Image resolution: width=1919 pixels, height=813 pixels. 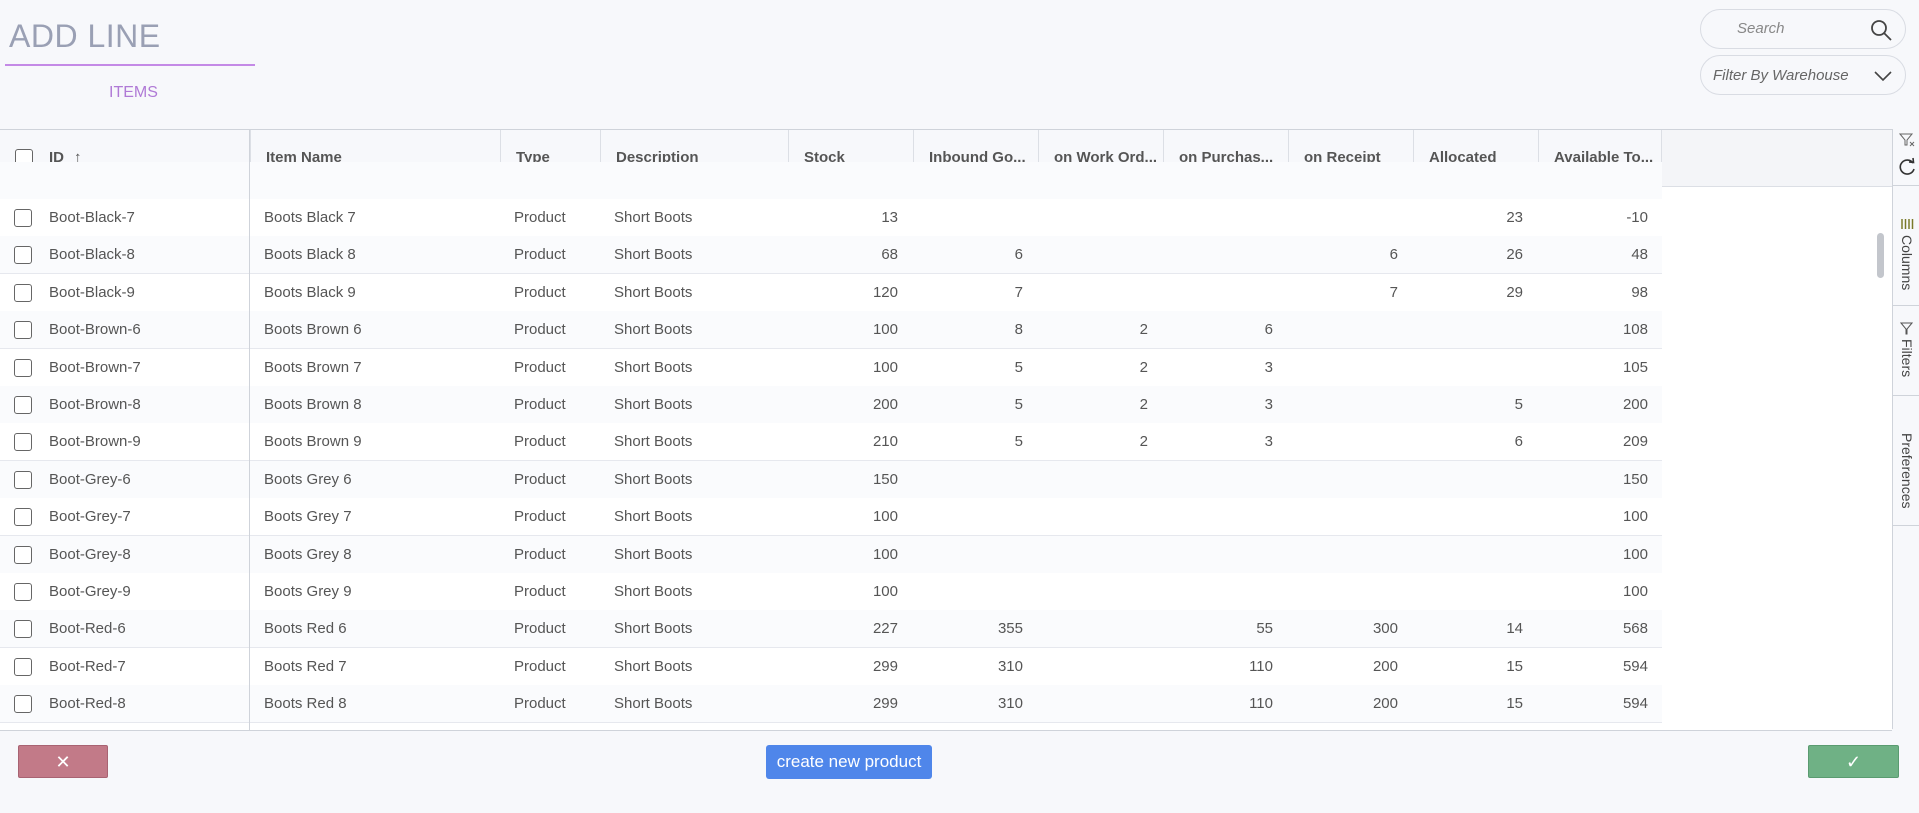 I want to click on side-tab-filters-label: Filters, so click(x=1907, y=358).